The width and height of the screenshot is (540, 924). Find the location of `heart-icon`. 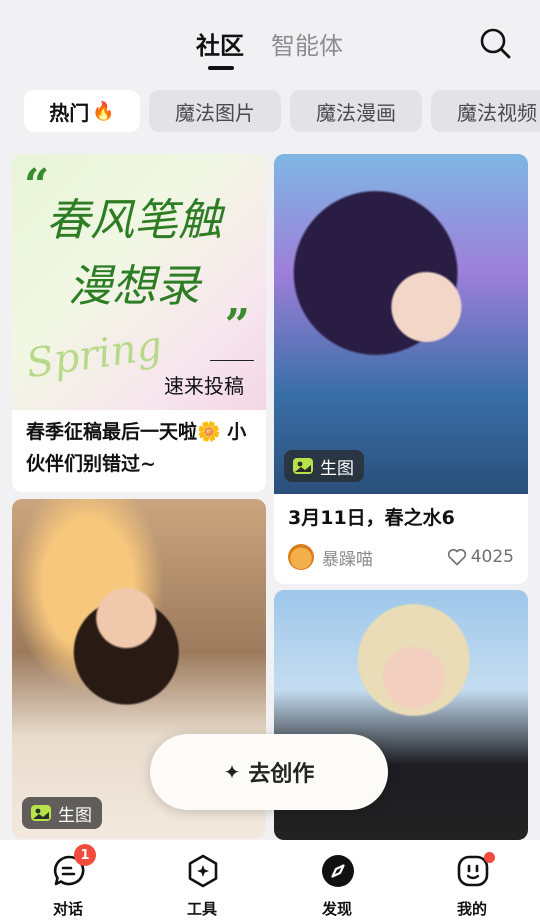

heart-icon is located at coordinates (456, 557).